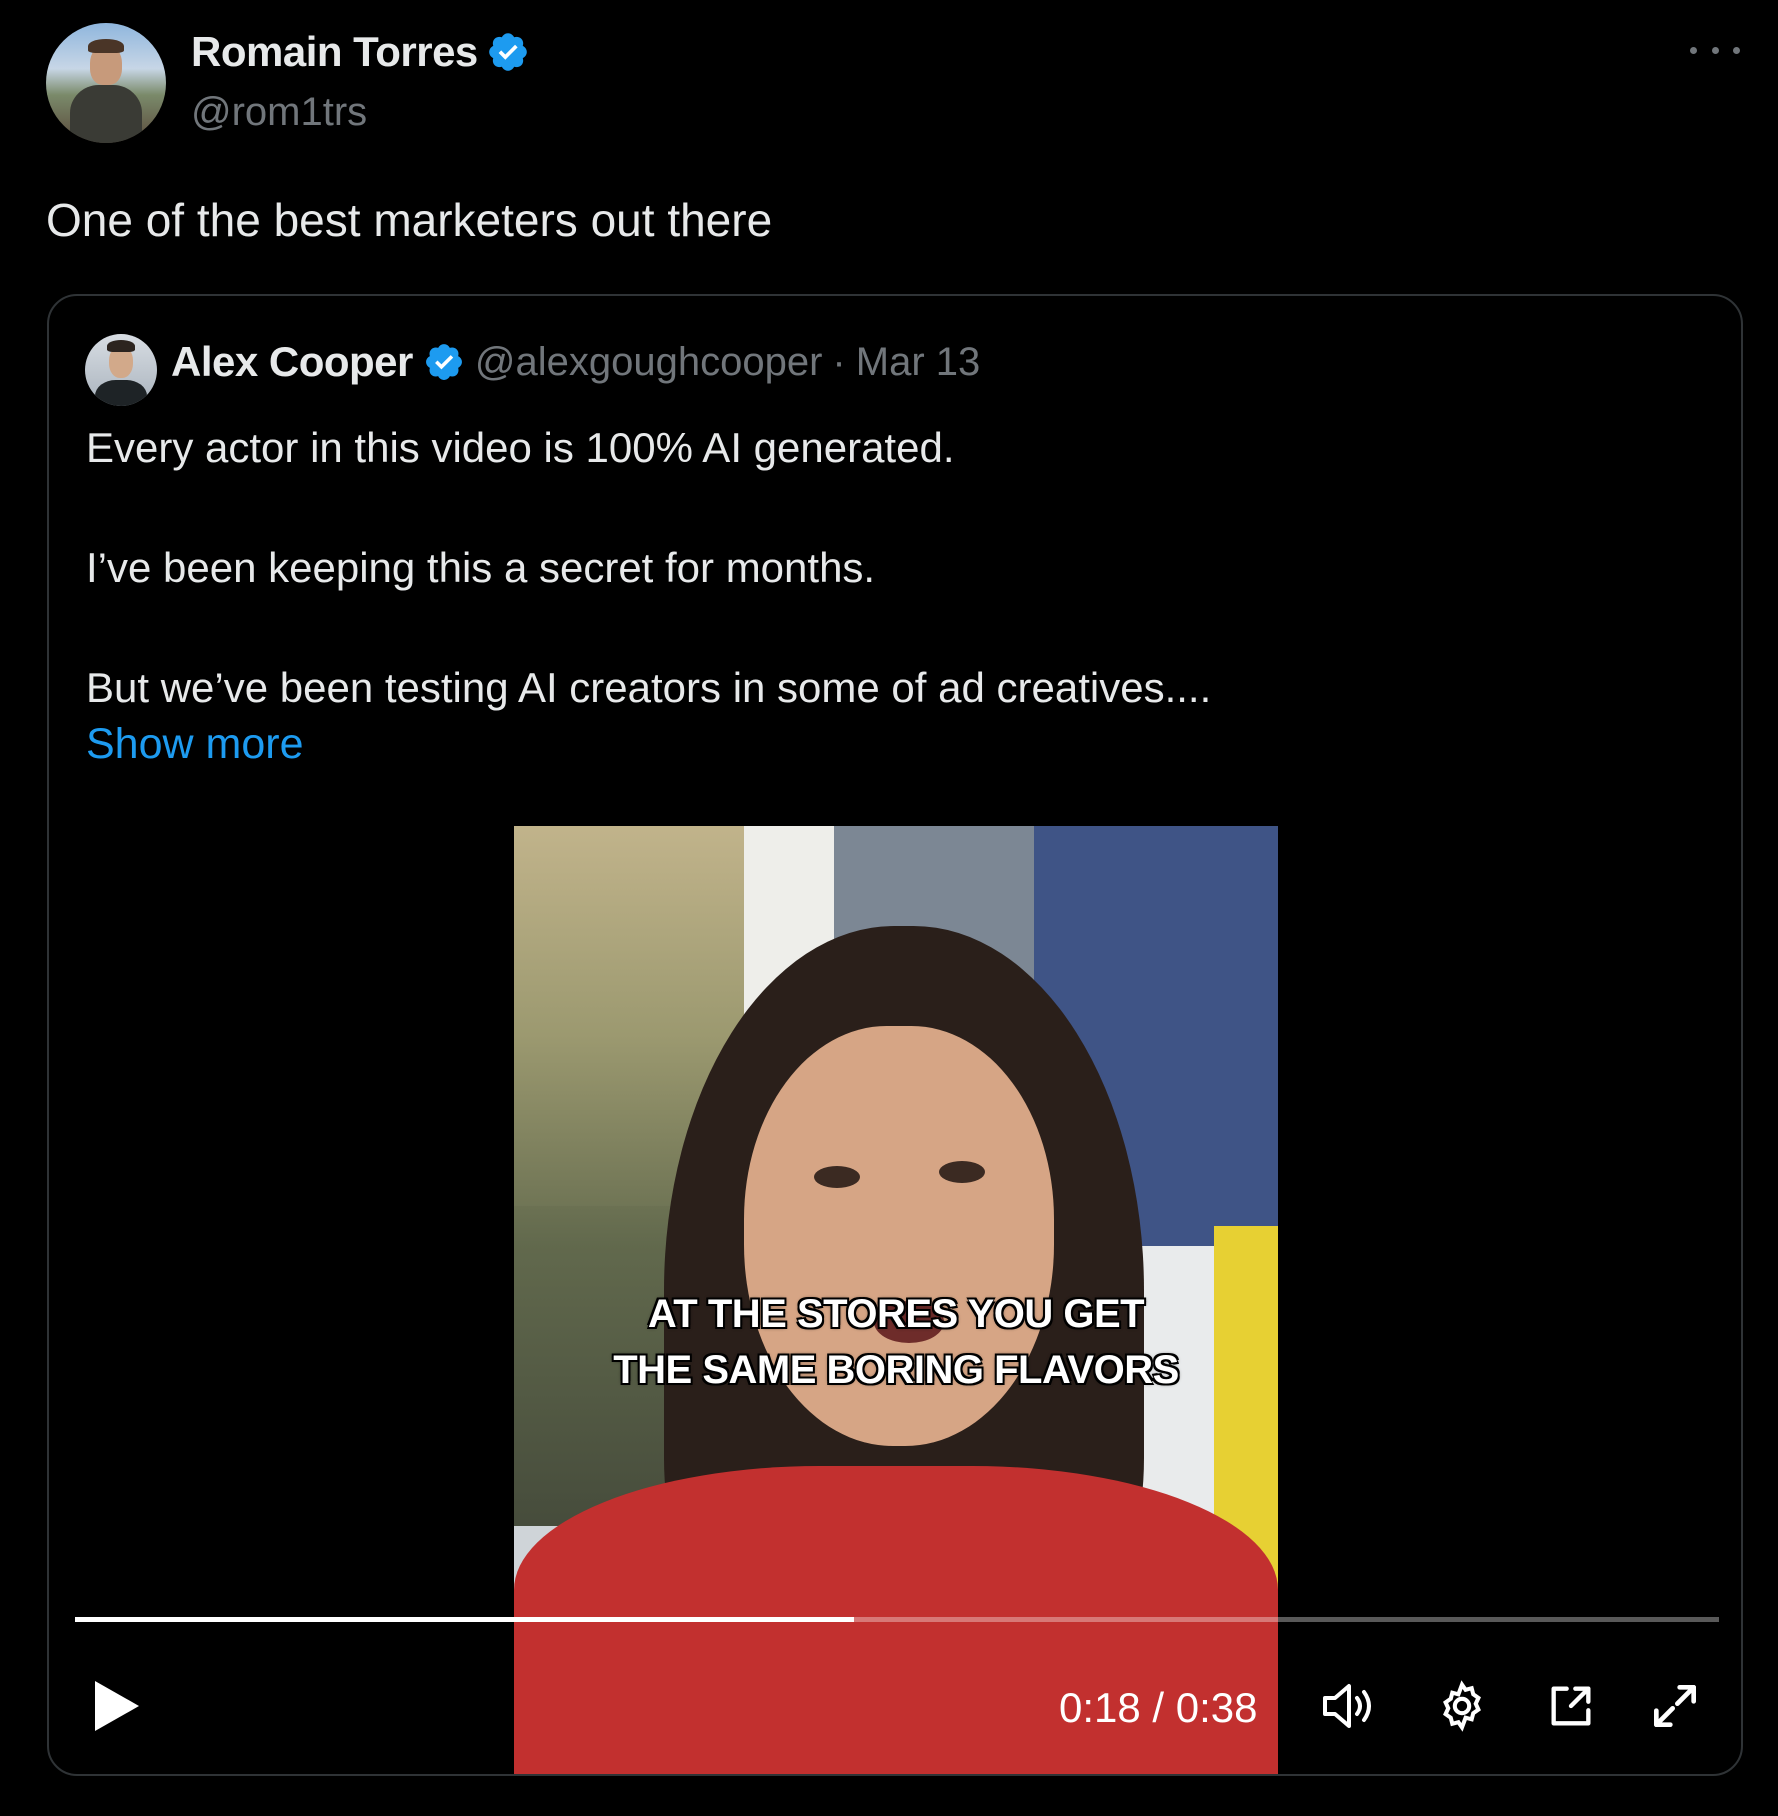 The width and height of the screenshot is (1778, 1816). What do you see at coordinates (292, 362) in the screenshot?
I see `quoted-author-name: Alex Cooper` at bounding box center [292, 362].